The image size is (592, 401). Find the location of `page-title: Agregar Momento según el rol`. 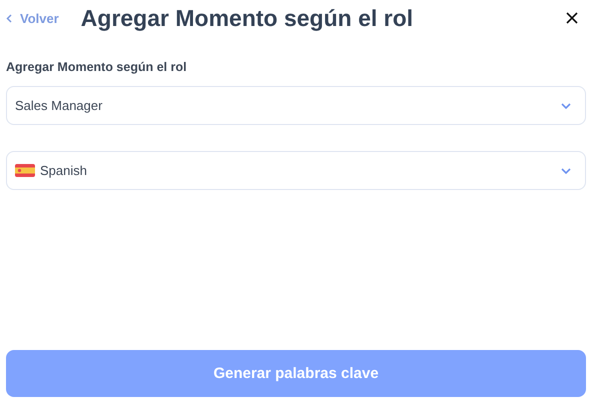

page-title: Agregar Momento según el rol is located at coordinates (247, 18).